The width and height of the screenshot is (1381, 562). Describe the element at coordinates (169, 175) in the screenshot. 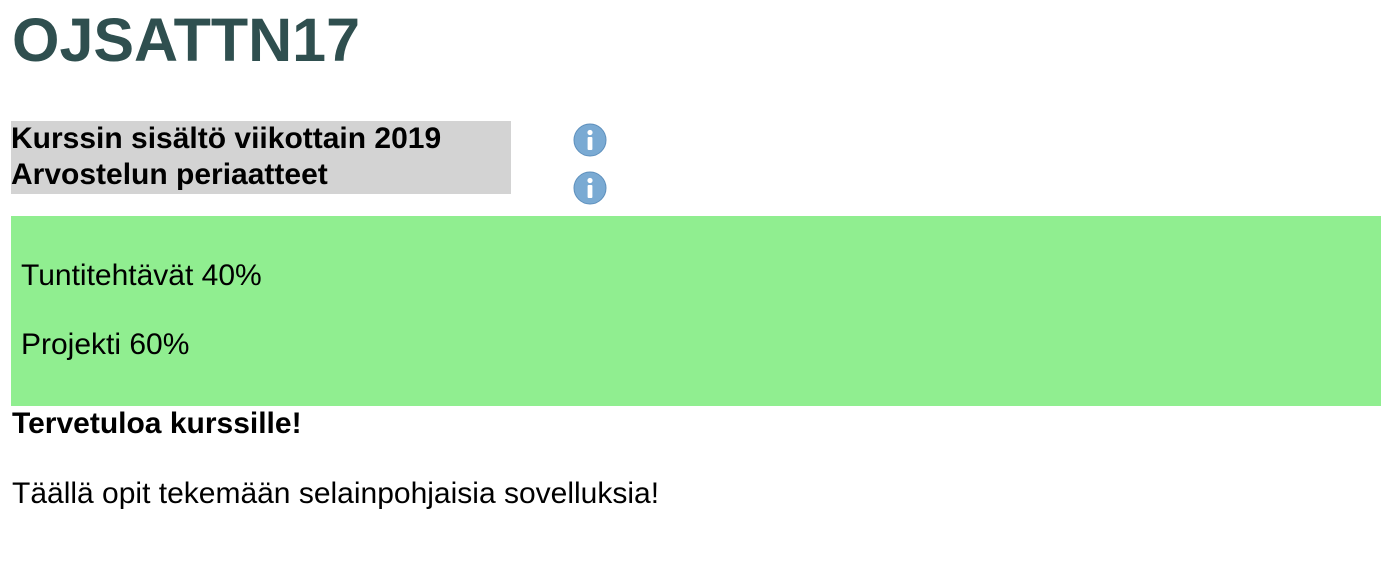

I see `menu-item-grading-principles: Arvostelun periaatteet` at that location.